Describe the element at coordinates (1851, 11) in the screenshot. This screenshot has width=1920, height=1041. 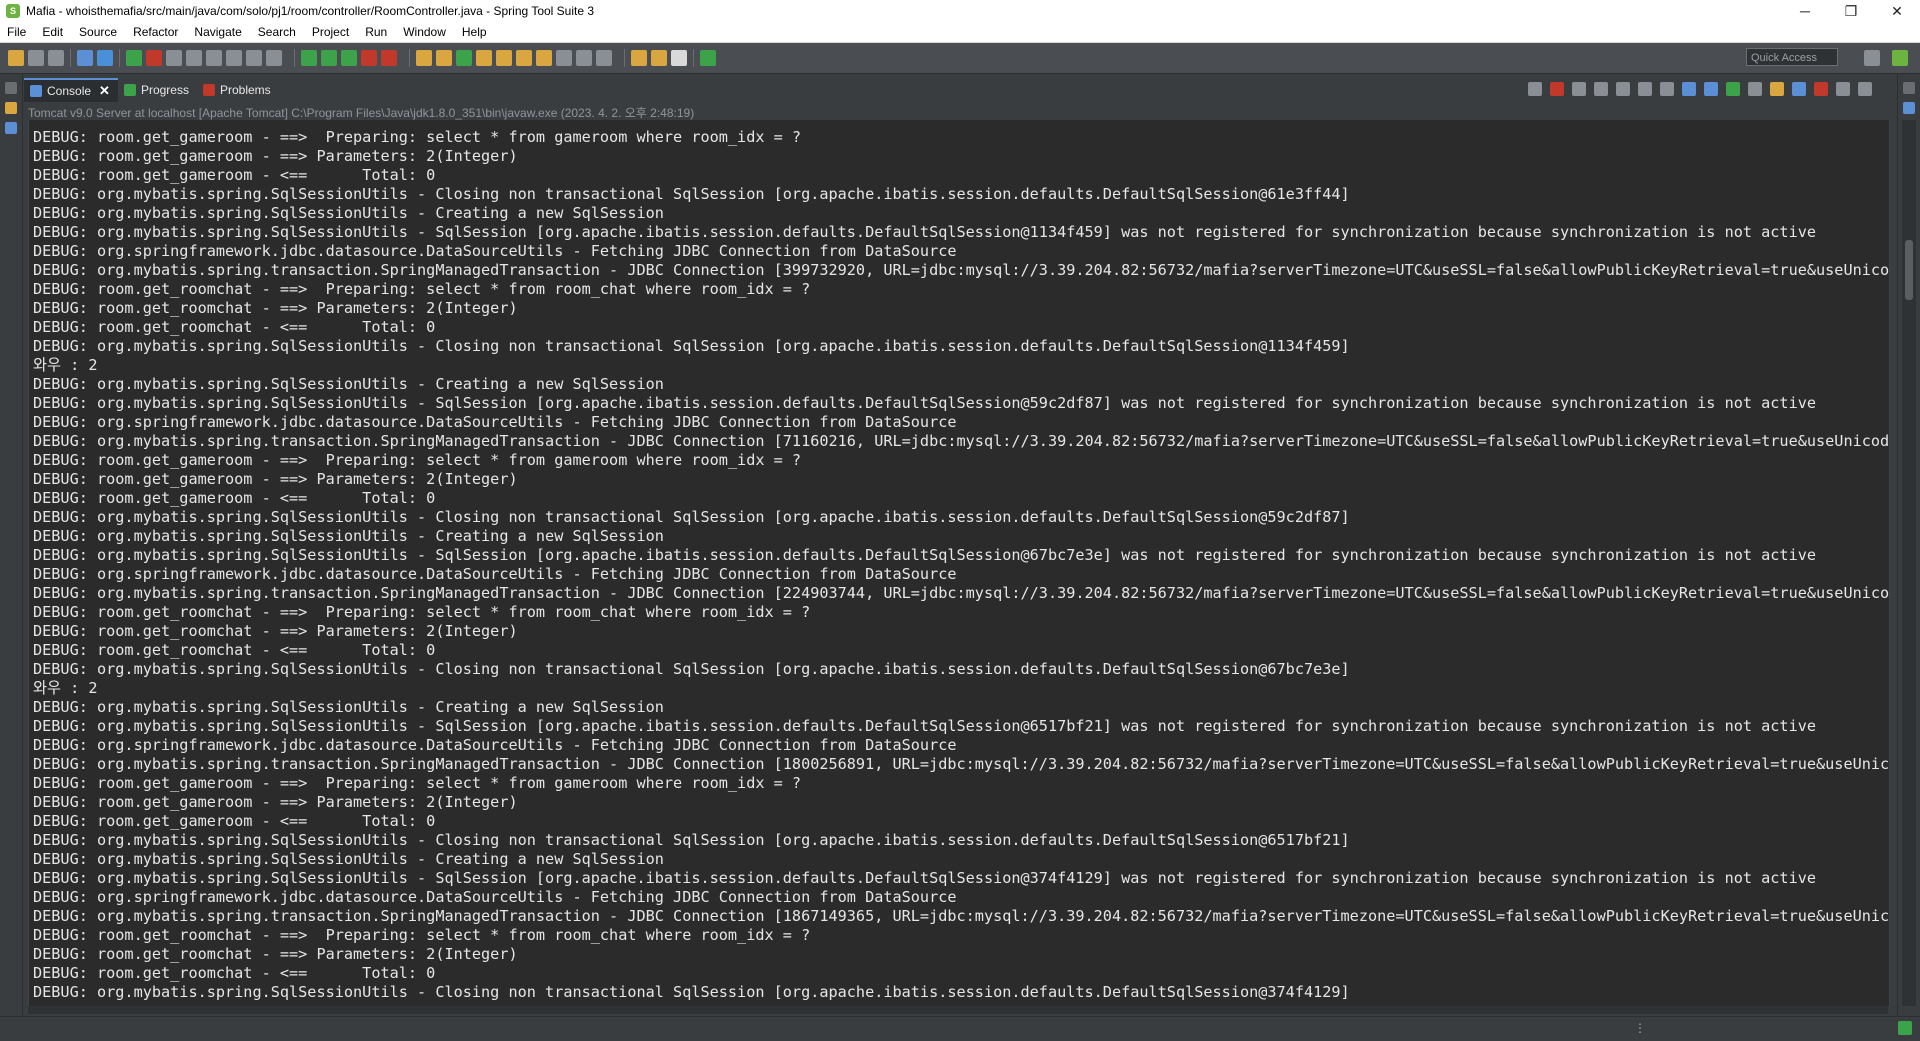
I see `maximize-button: ❐` at that location.